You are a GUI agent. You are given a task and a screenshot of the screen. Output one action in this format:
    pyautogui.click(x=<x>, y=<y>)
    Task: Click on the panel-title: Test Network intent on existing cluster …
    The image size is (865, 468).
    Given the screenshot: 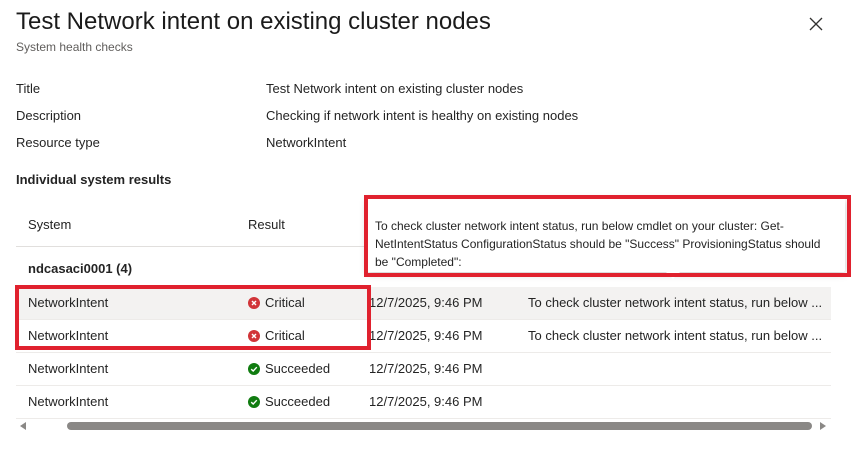 What is the action you would take?
    pyautogui.click(x=253, y=21)
    